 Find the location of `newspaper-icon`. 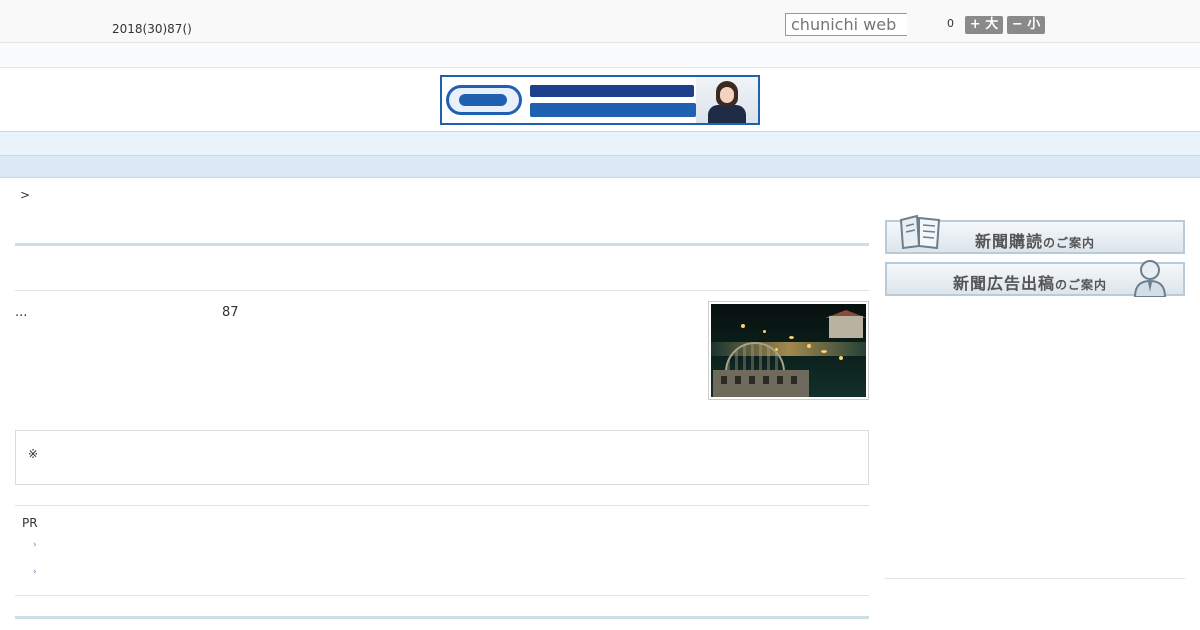

newspaper-icon is located at coordinates (920, 232).